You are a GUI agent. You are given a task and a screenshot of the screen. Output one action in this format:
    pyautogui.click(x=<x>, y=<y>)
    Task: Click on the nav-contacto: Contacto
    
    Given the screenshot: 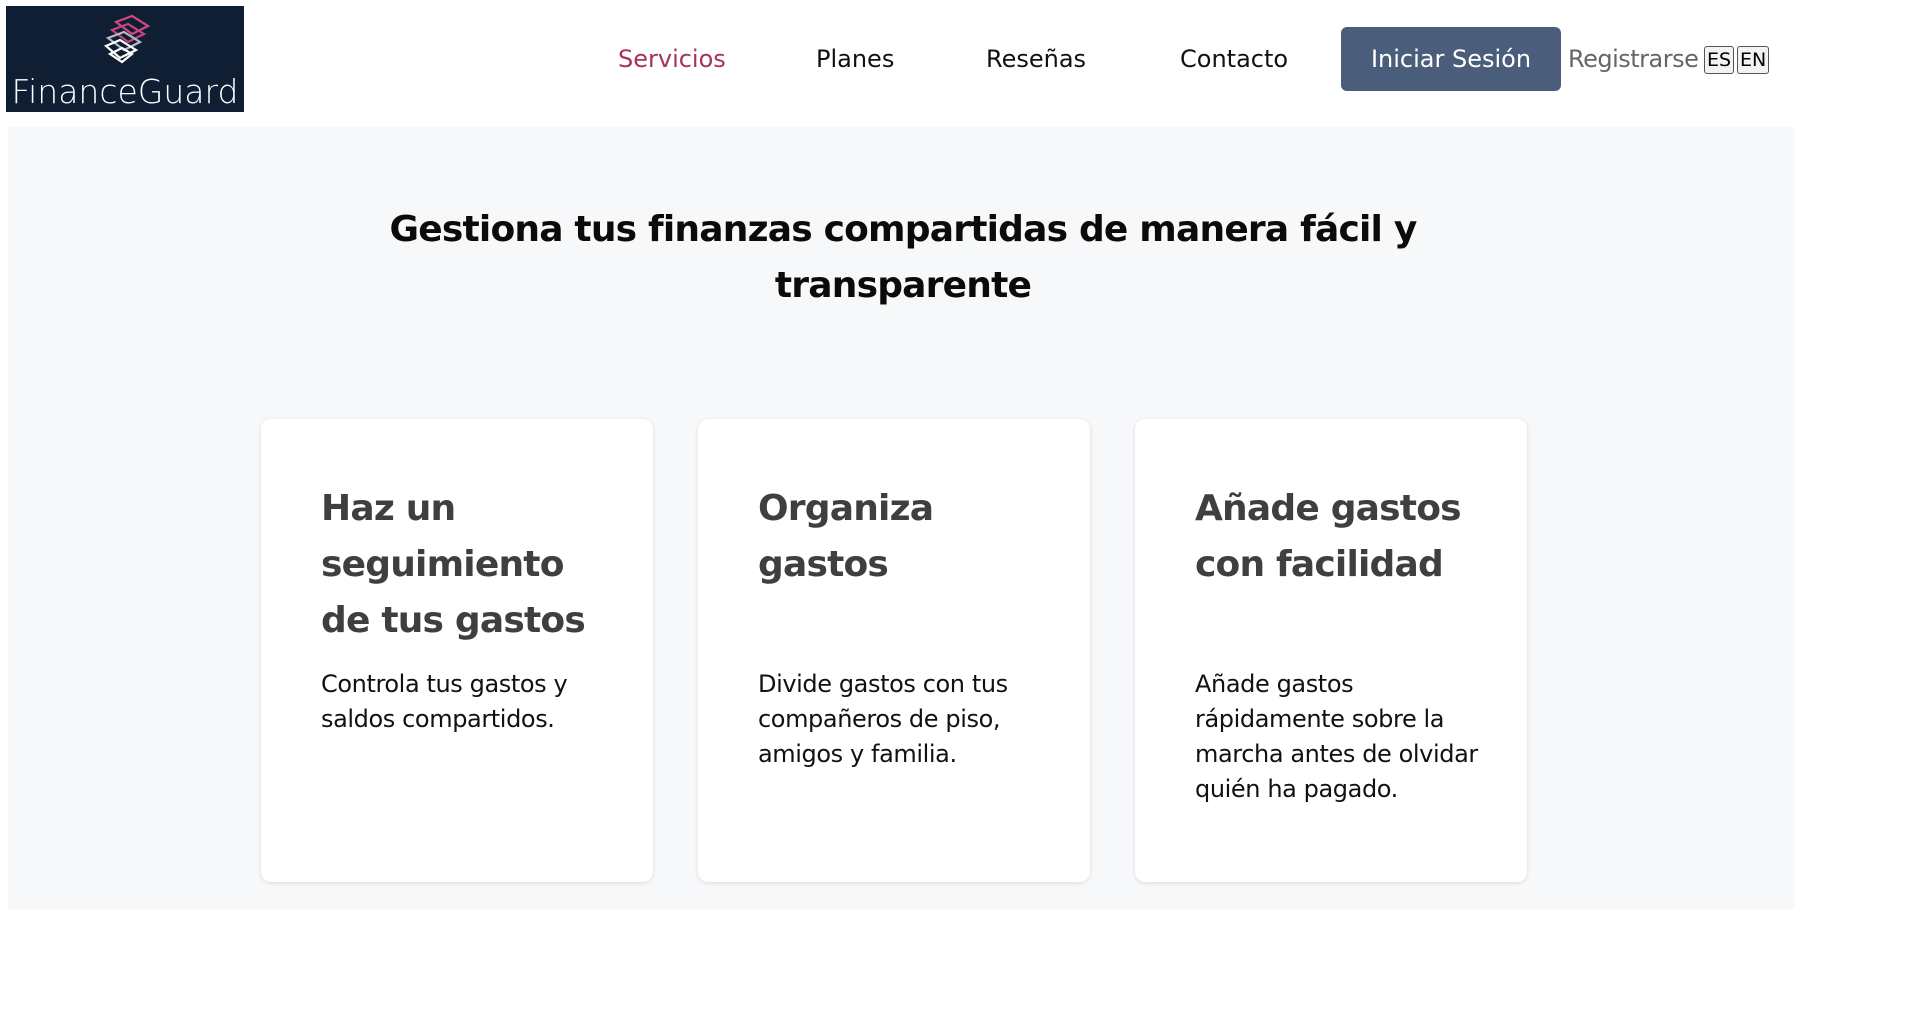 What is the action you would take?
    pyautogui.click(x=1234, y=59)
    